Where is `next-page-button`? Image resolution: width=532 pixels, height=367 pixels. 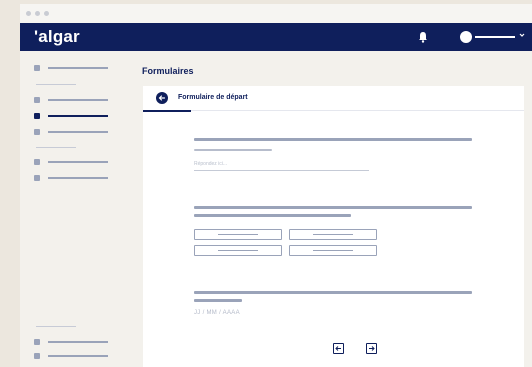 next-page-button is located at coordinates (371, 348).